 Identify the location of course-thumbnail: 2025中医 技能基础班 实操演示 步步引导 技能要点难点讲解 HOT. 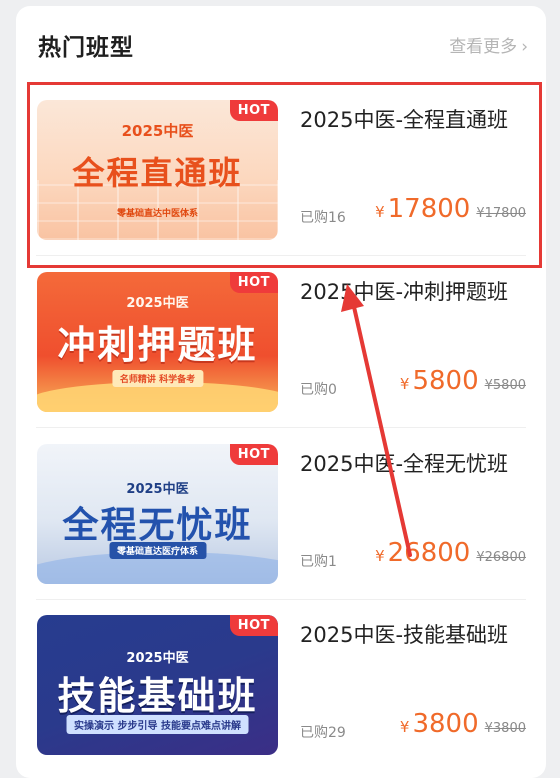
(157, 685).